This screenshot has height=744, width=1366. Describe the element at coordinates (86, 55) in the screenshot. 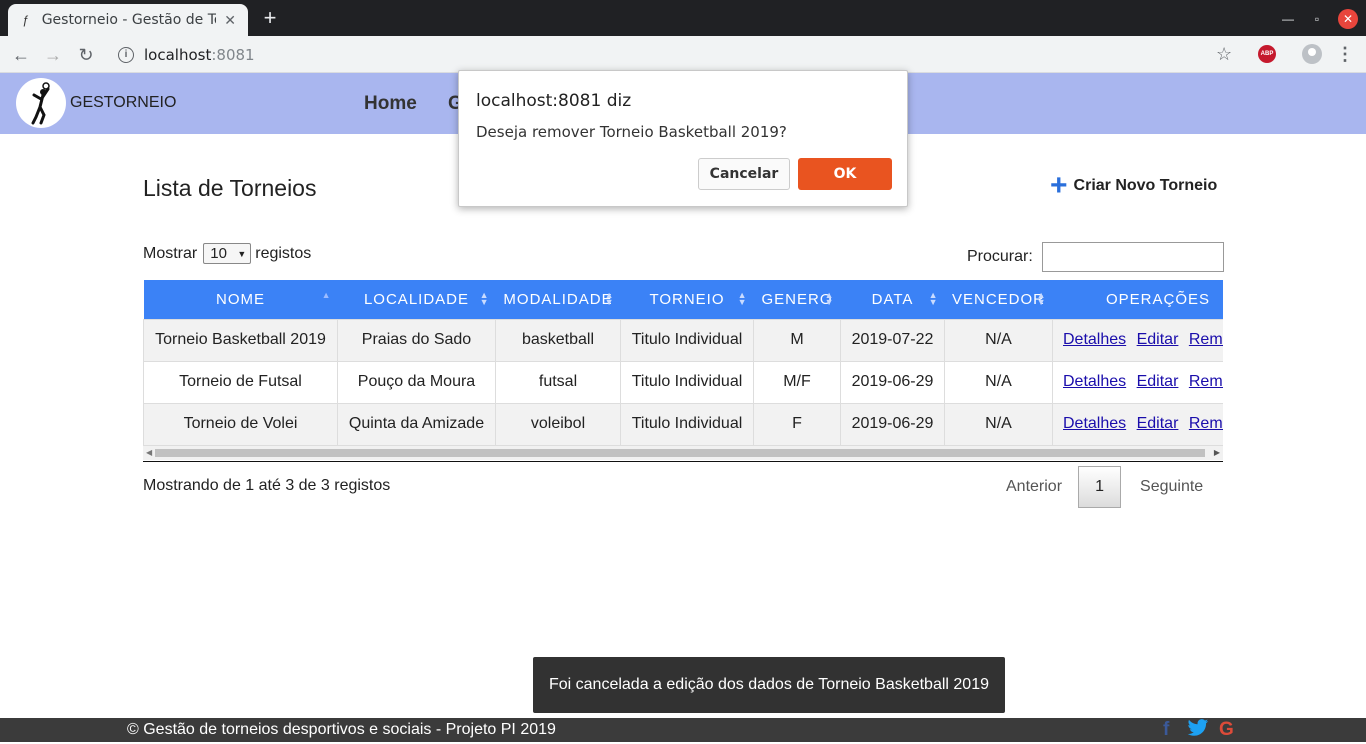

I see `reload-icon: ↻` at that location.